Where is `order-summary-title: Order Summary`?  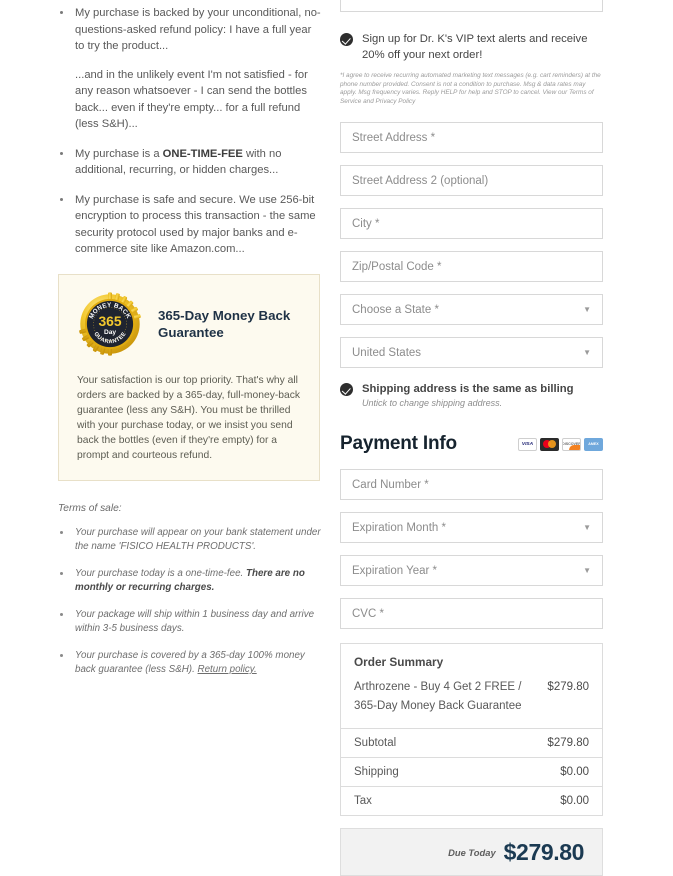 order-summary-title: Order Summary is located at coordinates (399, 662).